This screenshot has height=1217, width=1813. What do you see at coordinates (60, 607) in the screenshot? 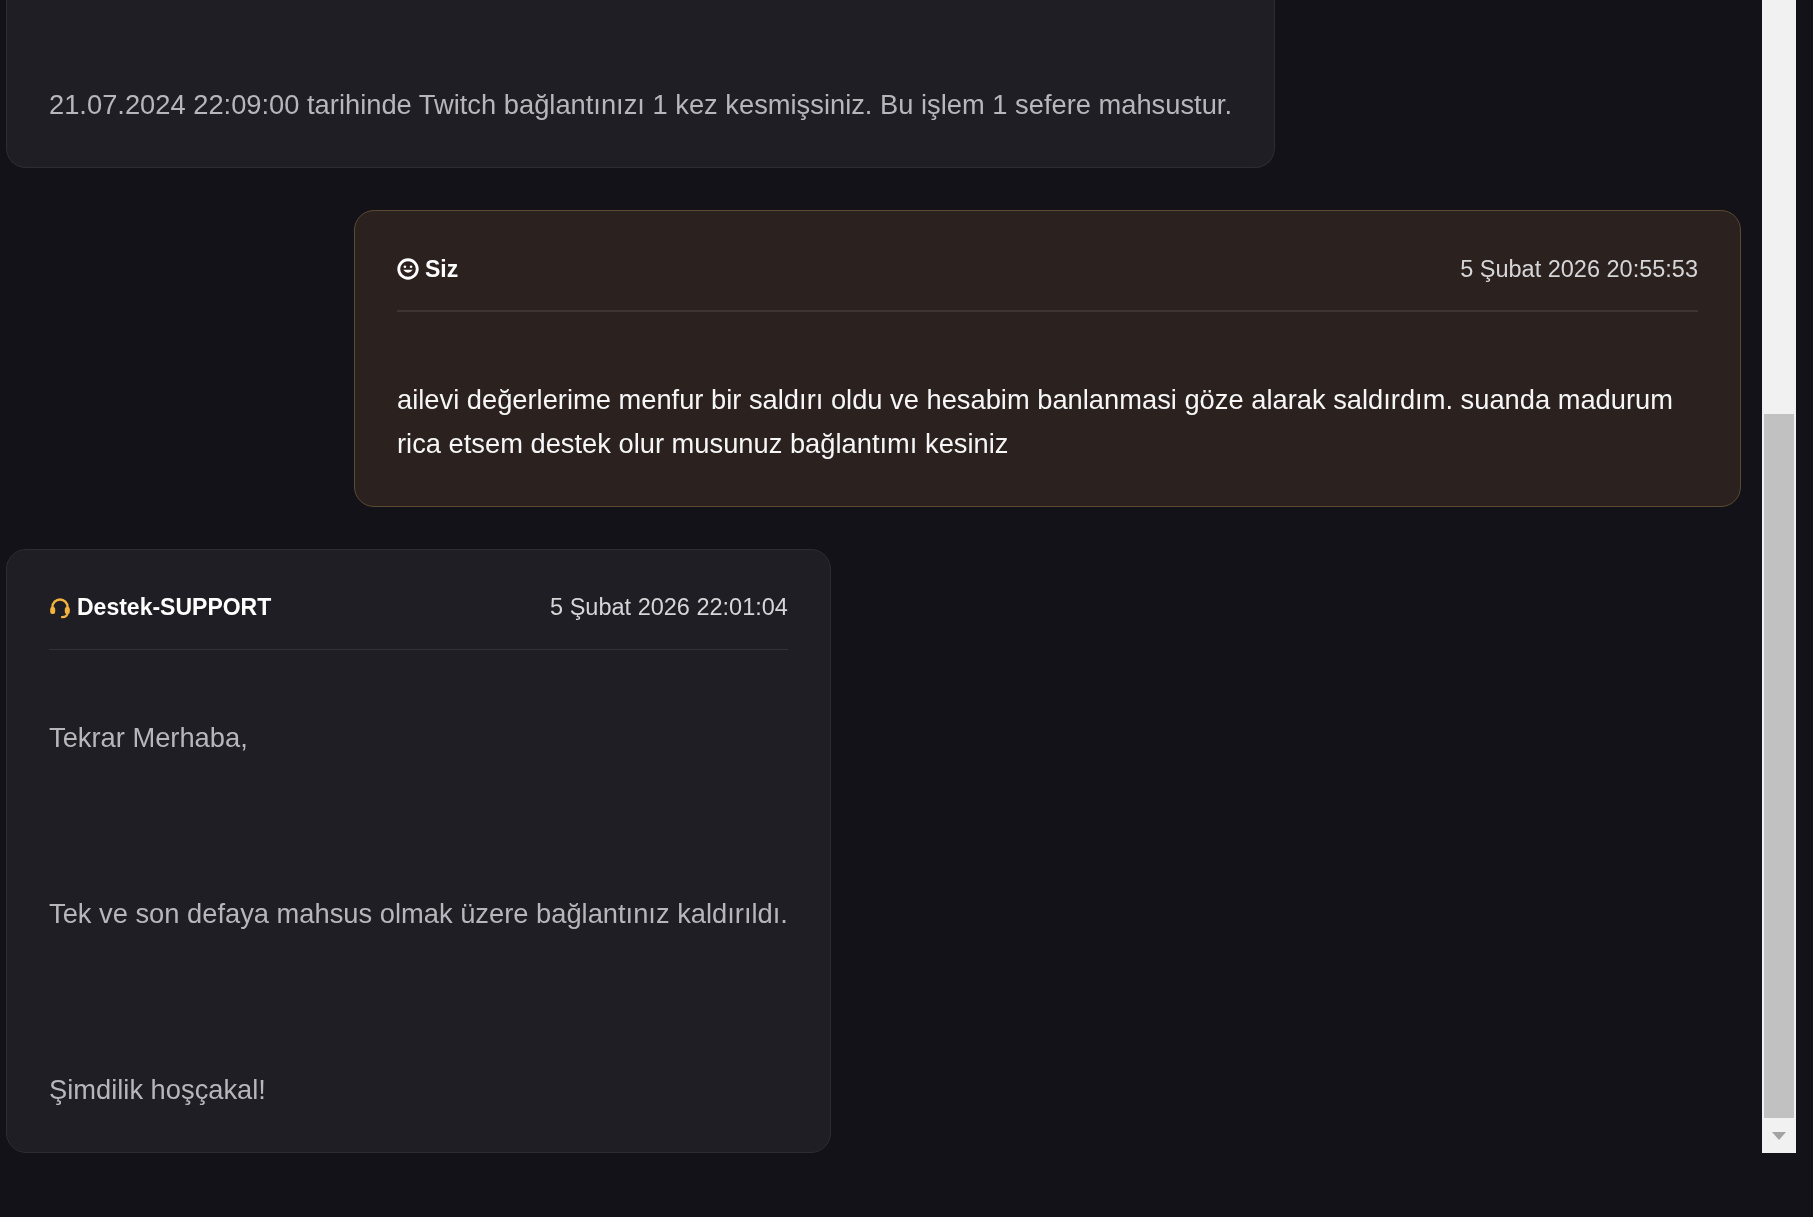
I see `headset-icon` at bounding box center [60, 607].